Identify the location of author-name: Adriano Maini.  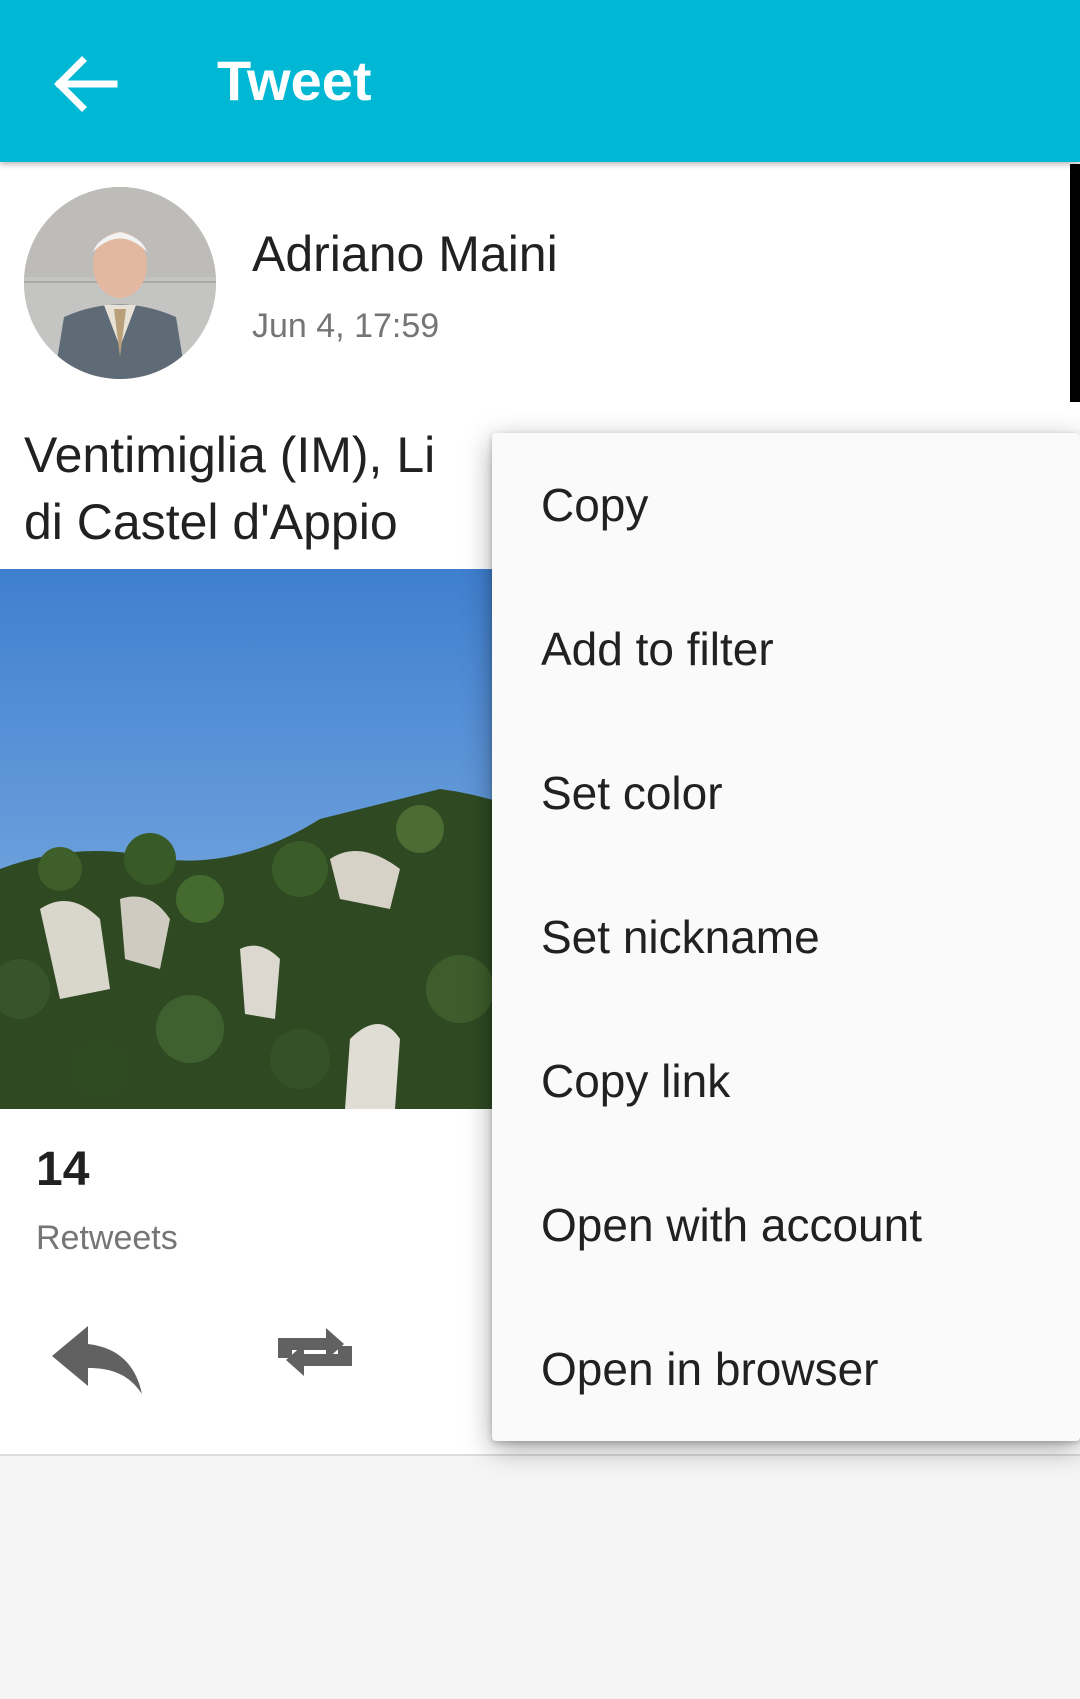
(405, 254).